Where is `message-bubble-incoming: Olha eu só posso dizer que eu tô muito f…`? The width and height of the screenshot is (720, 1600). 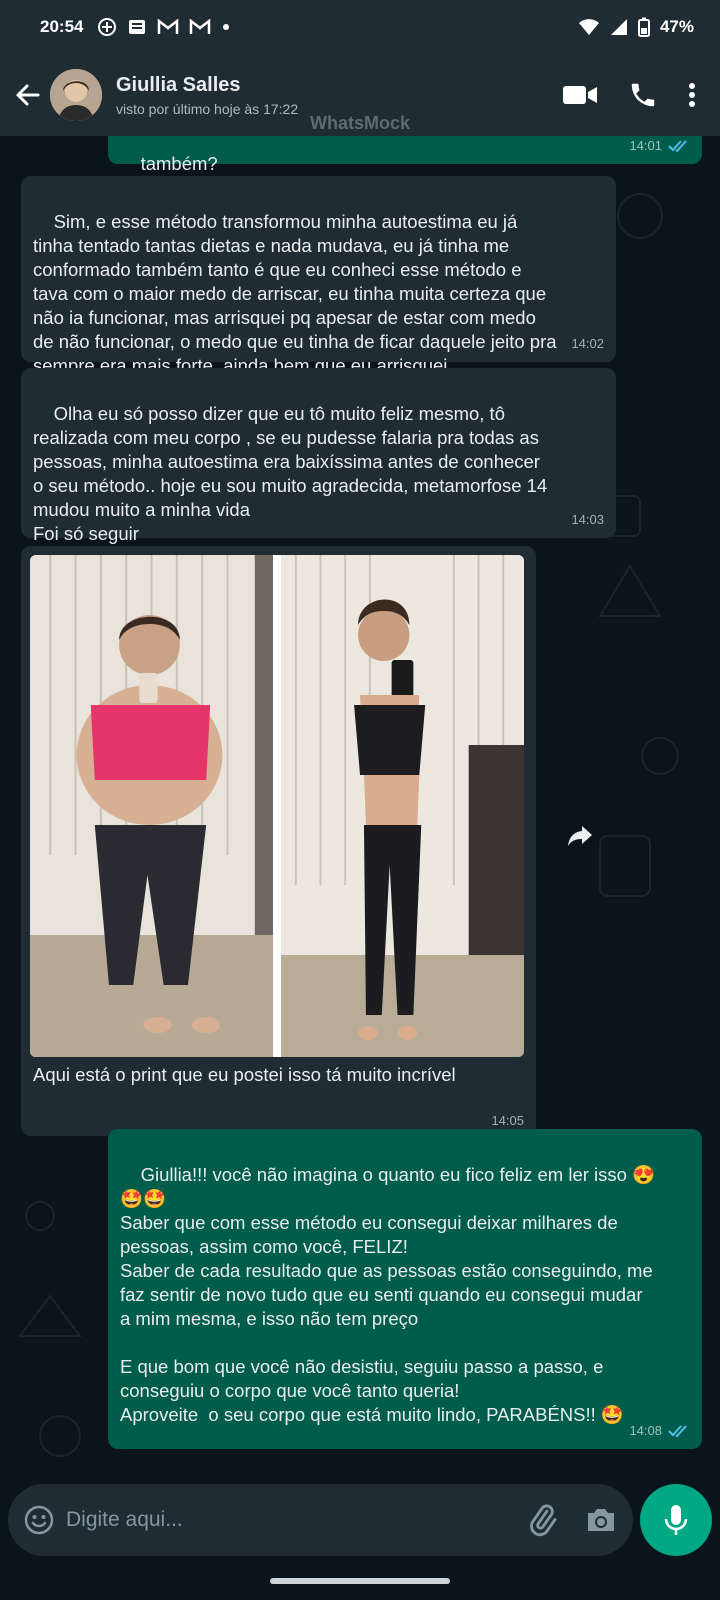
message-bubble-incoming: Olha eu só posso dizer que eu tô muito f… is located at coordinates (318, 456).